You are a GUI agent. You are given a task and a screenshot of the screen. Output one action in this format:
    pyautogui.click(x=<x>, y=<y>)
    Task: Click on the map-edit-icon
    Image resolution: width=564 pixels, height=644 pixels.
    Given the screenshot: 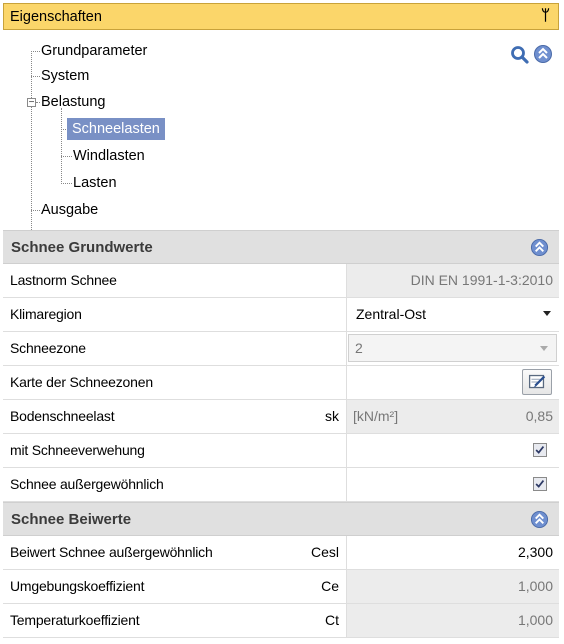 What is the action you would take?
    pyautogui.click(x=537, y=381)
    